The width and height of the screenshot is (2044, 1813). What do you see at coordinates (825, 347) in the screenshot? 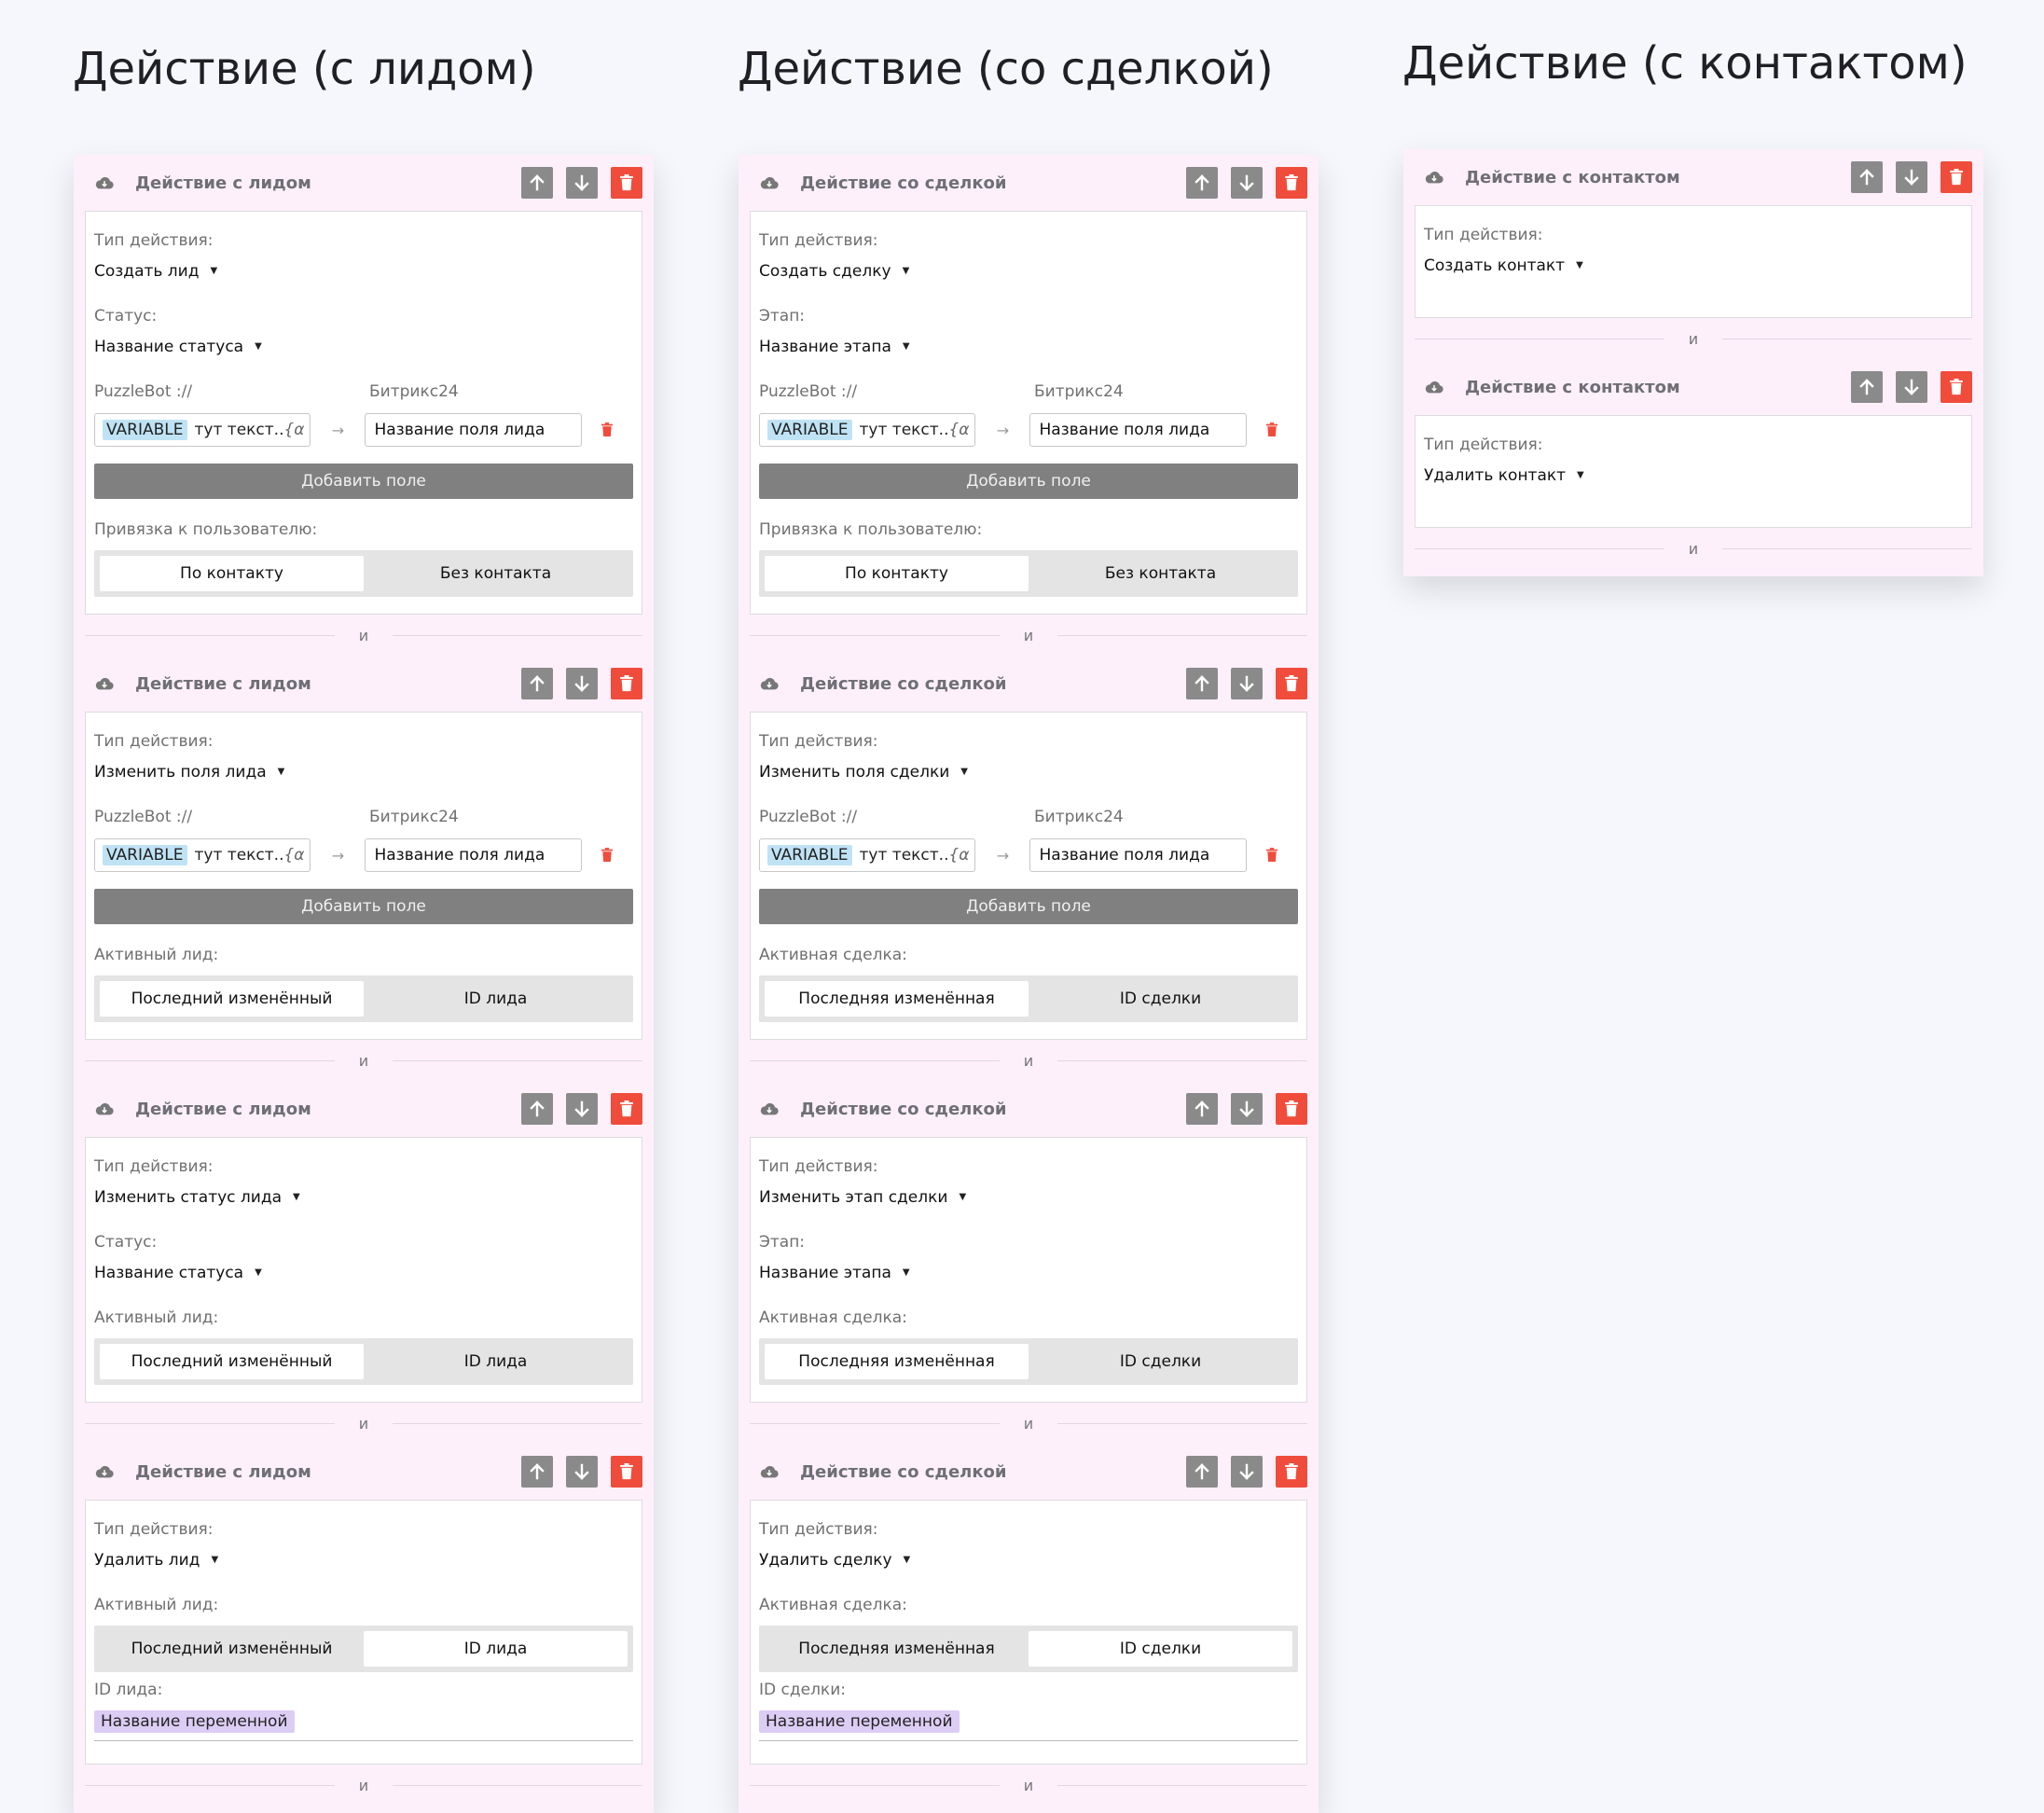
I see `dropdown-value: Название этапа` at bounding box center [825, 347].